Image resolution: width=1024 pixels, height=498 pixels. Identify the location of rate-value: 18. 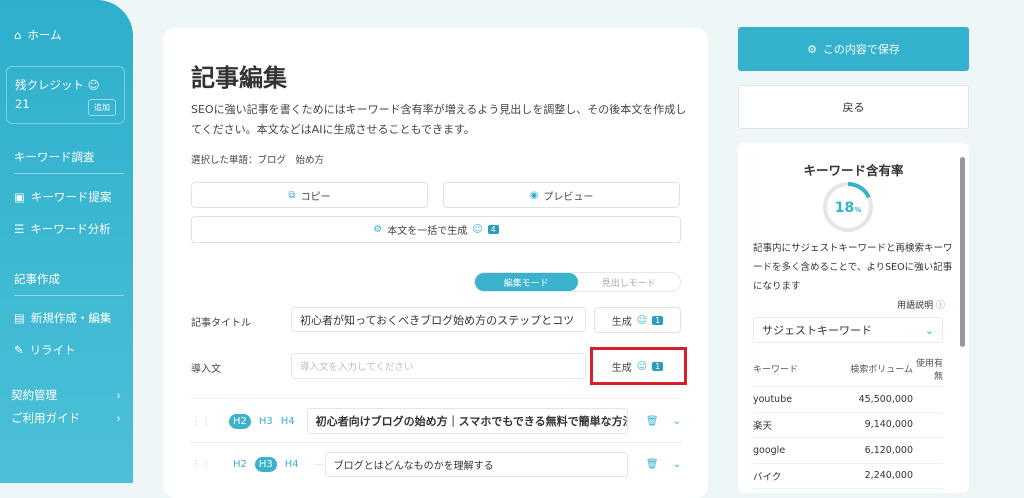
(844, 208).